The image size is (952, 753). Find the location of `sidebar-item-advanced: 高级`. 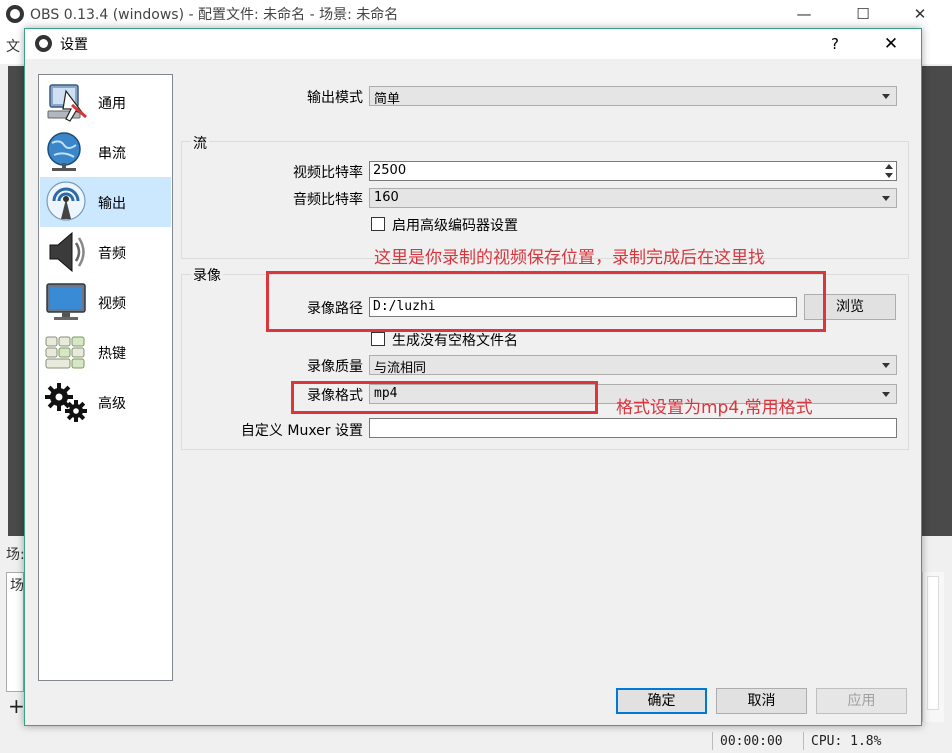

sidebar-item-advanced: 高级 is located at coordinates (105, 402).